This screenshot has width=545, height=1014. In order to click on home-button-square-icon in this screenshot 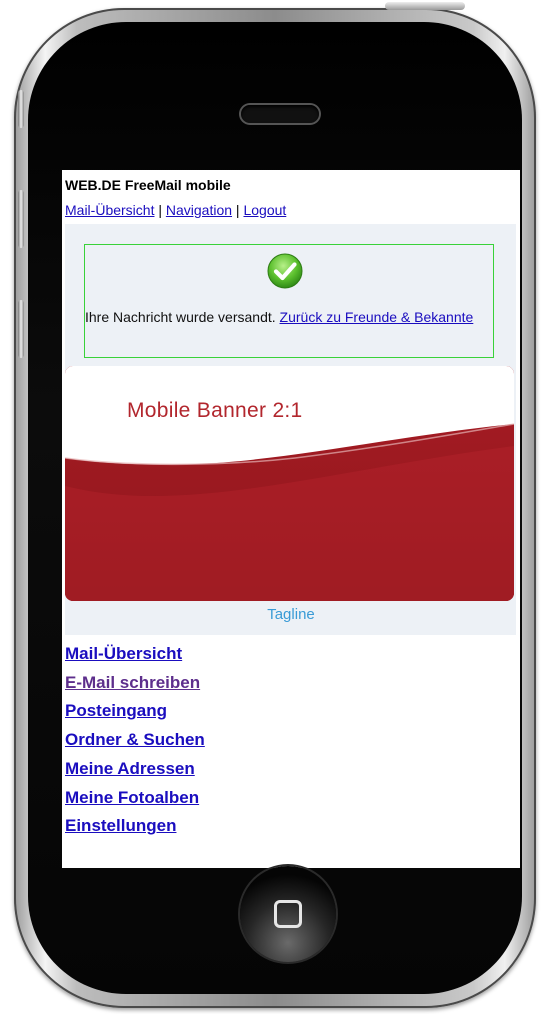, I will do `click(288, 914)`.